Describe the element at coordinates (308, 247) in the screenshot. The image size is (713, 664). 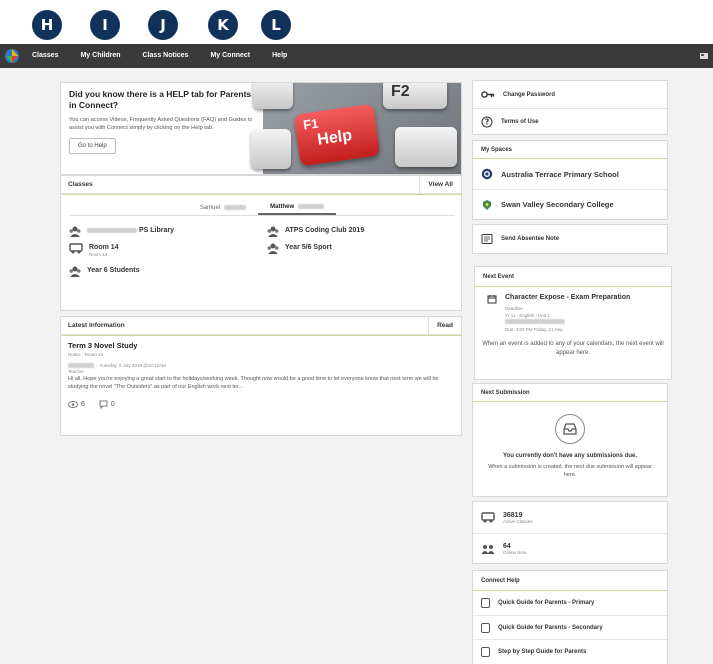
I see `class-name: Year 5/6 Sport` at that location.